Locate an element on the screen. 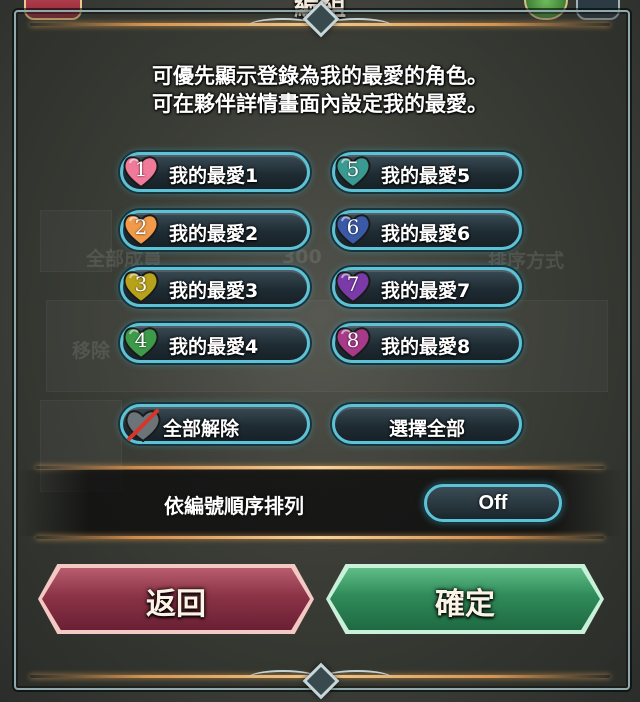  instruction-line: 可優先顯示登錄為我的最愛的角色。 is located at coordinates (320, 76).